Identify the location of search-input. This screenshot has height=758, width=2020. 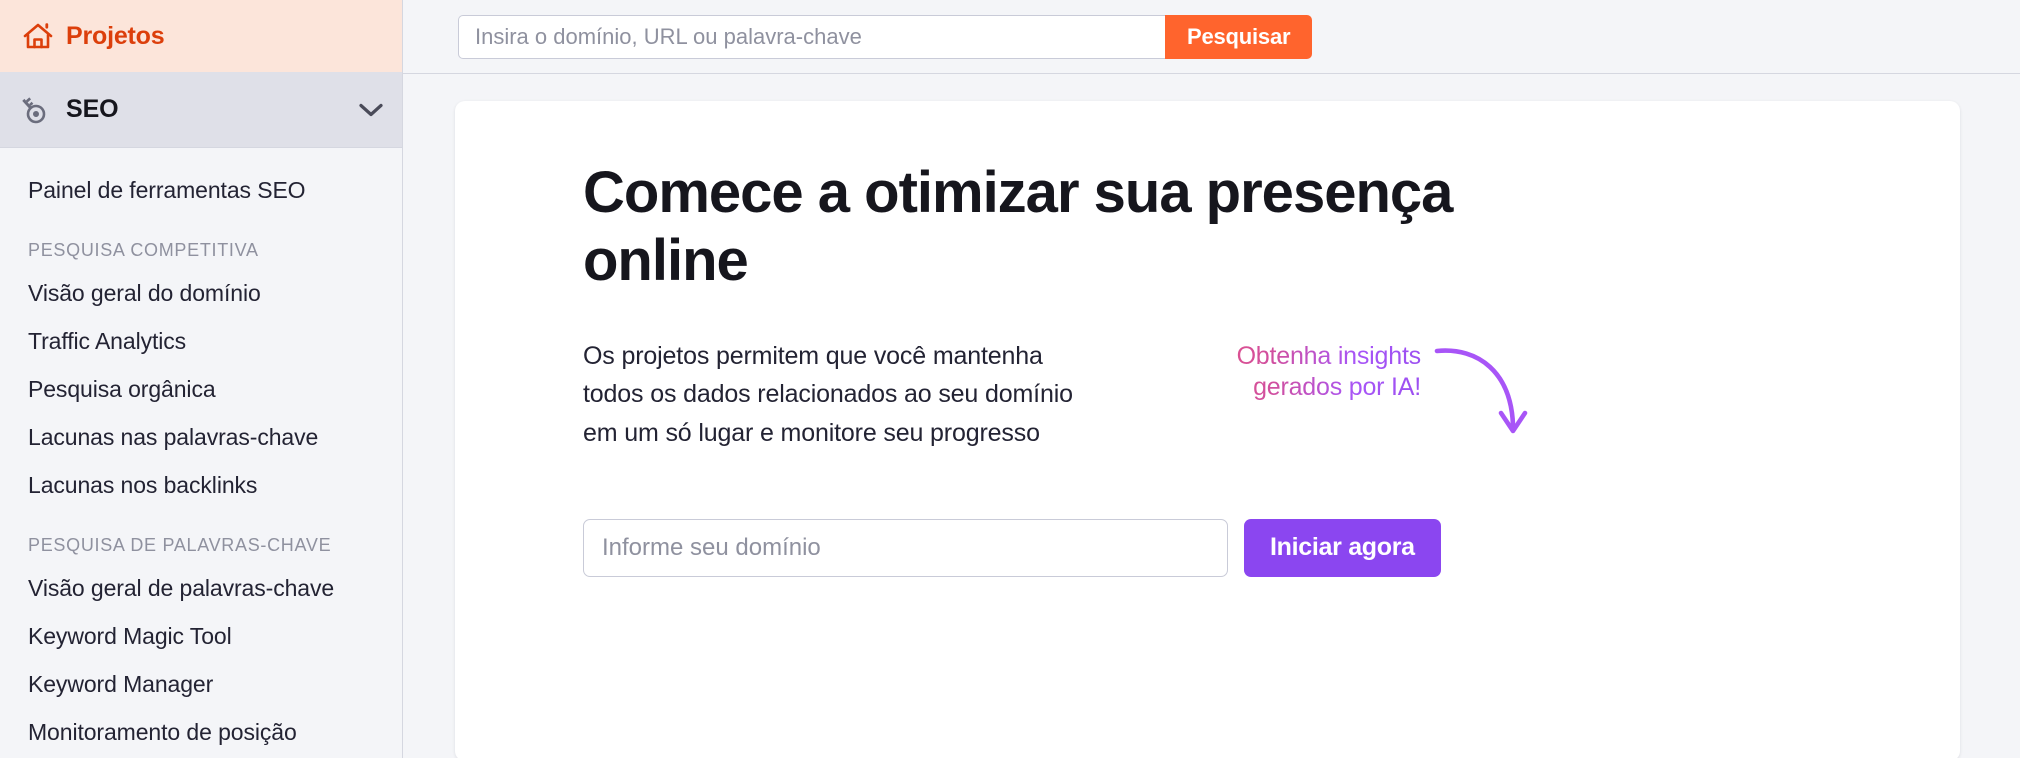
(811, 36).